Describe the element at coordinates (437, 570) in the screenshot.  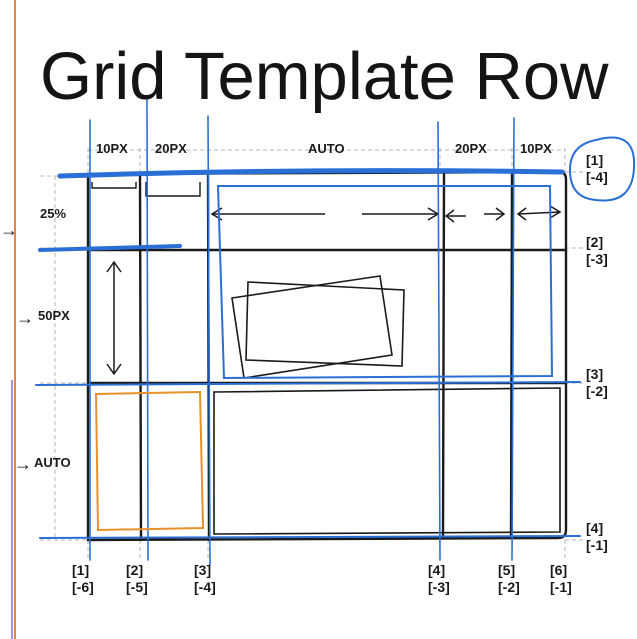
I see `col-line-pos: [4]` at that location.